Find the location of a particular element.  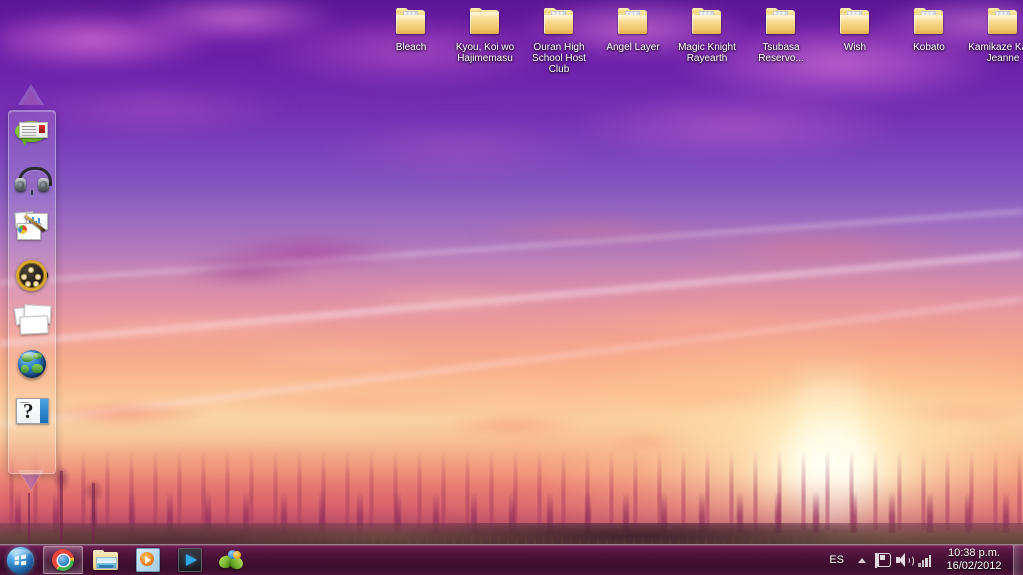

desktop-icon-magic-knight-rayearth: Magic Knight Rayearth is located at coordinates (707, 38).